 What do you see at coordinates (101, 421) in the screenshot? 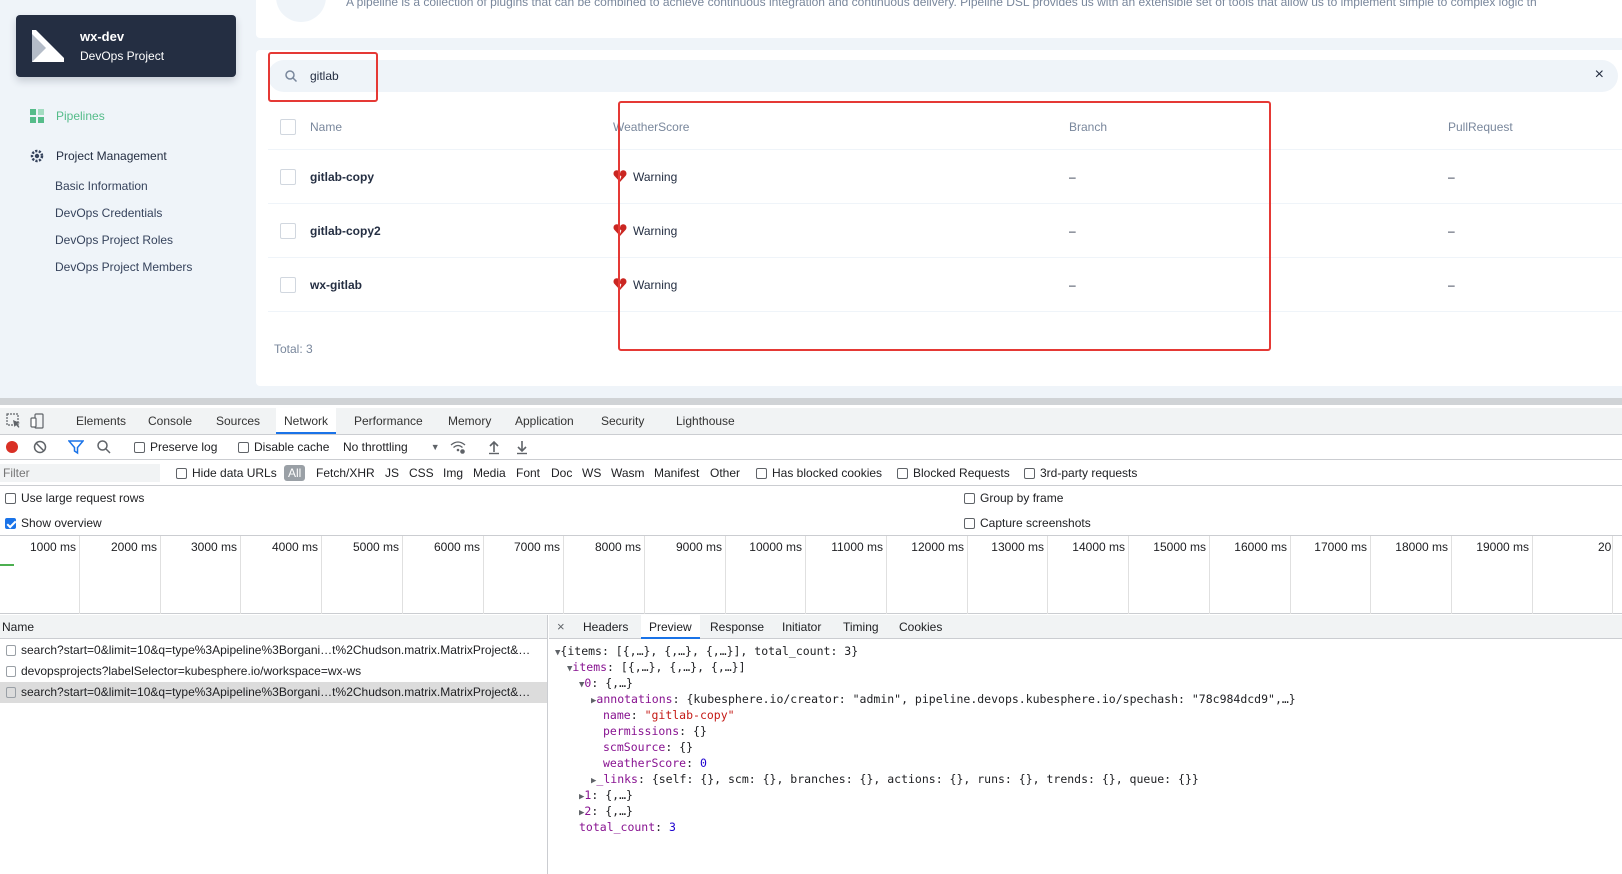
I see `tab-elements: Elements` at bounding box center [101, 421].